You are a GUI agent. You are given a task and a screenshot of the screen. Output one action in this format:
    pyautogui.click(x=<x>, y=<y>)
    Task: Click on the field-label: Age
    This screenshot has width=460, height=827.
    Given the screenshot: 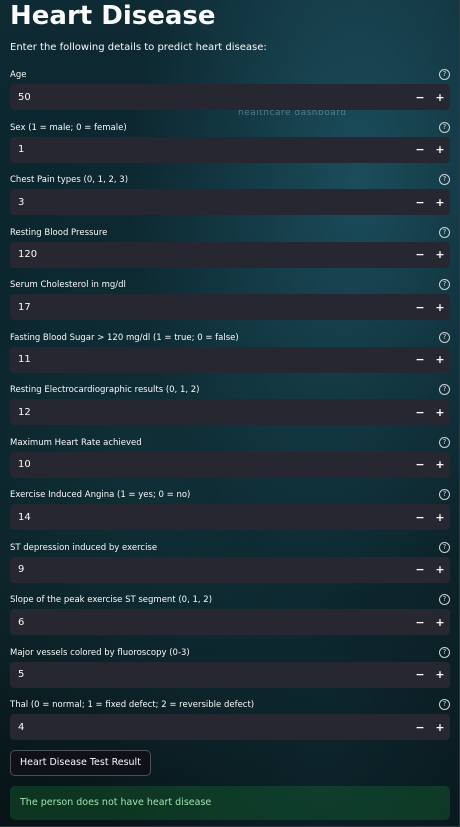 What is the action you would take?
    pyautogui.click(x=18, y=75)
    